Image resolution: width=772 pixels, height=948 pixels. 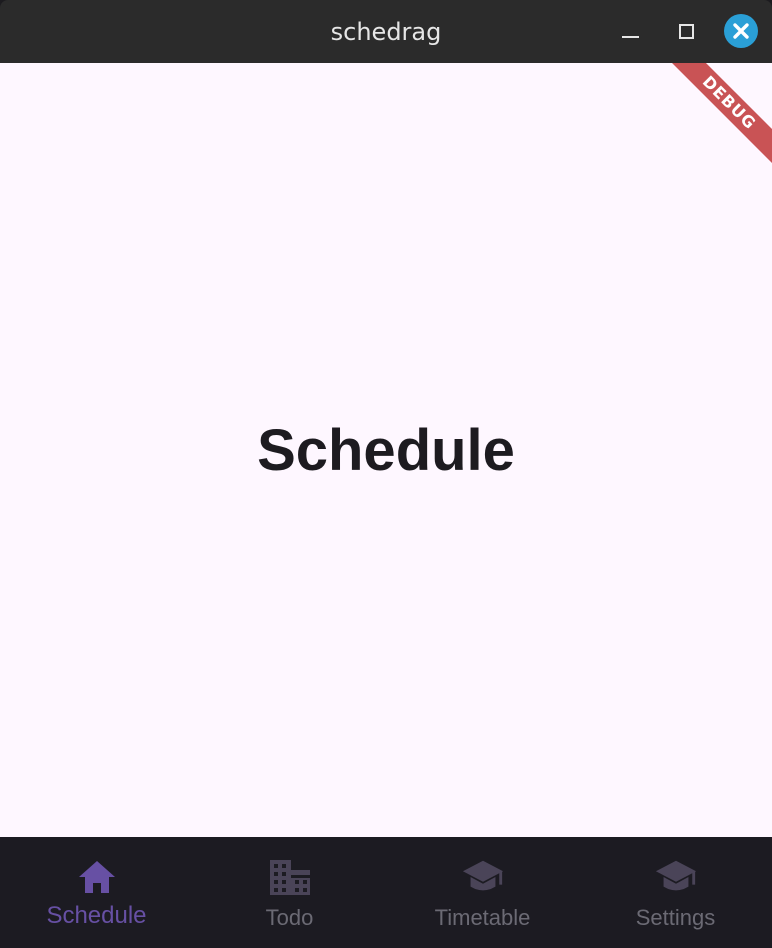 I want to click on close-button, so click(x=741, y=31).